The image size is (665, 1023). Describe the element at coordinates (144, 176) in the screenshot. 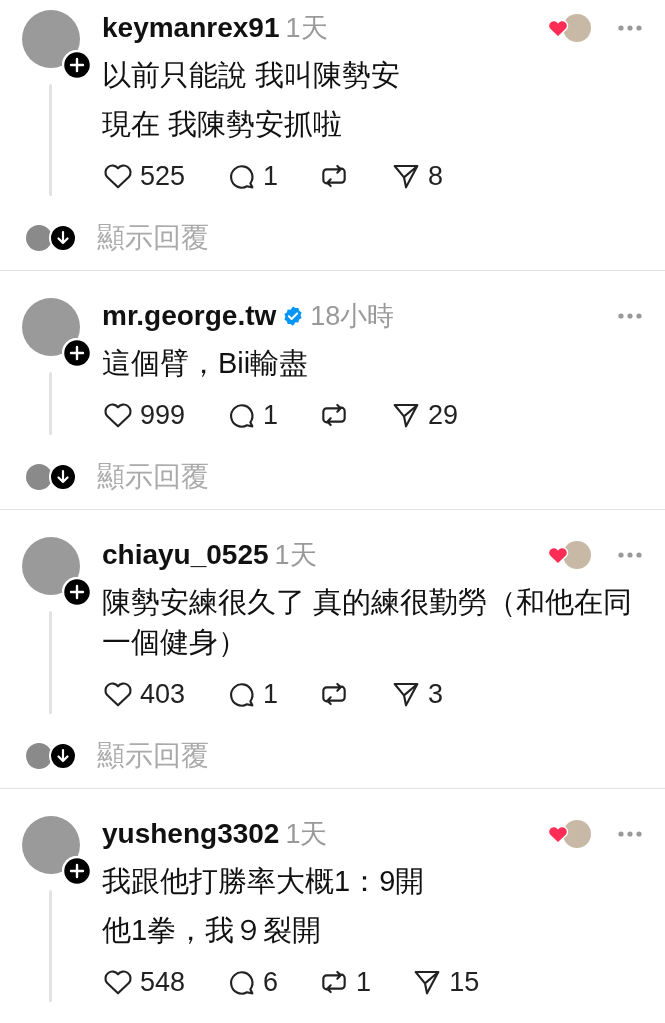

I see `like-button: 525` at that location.